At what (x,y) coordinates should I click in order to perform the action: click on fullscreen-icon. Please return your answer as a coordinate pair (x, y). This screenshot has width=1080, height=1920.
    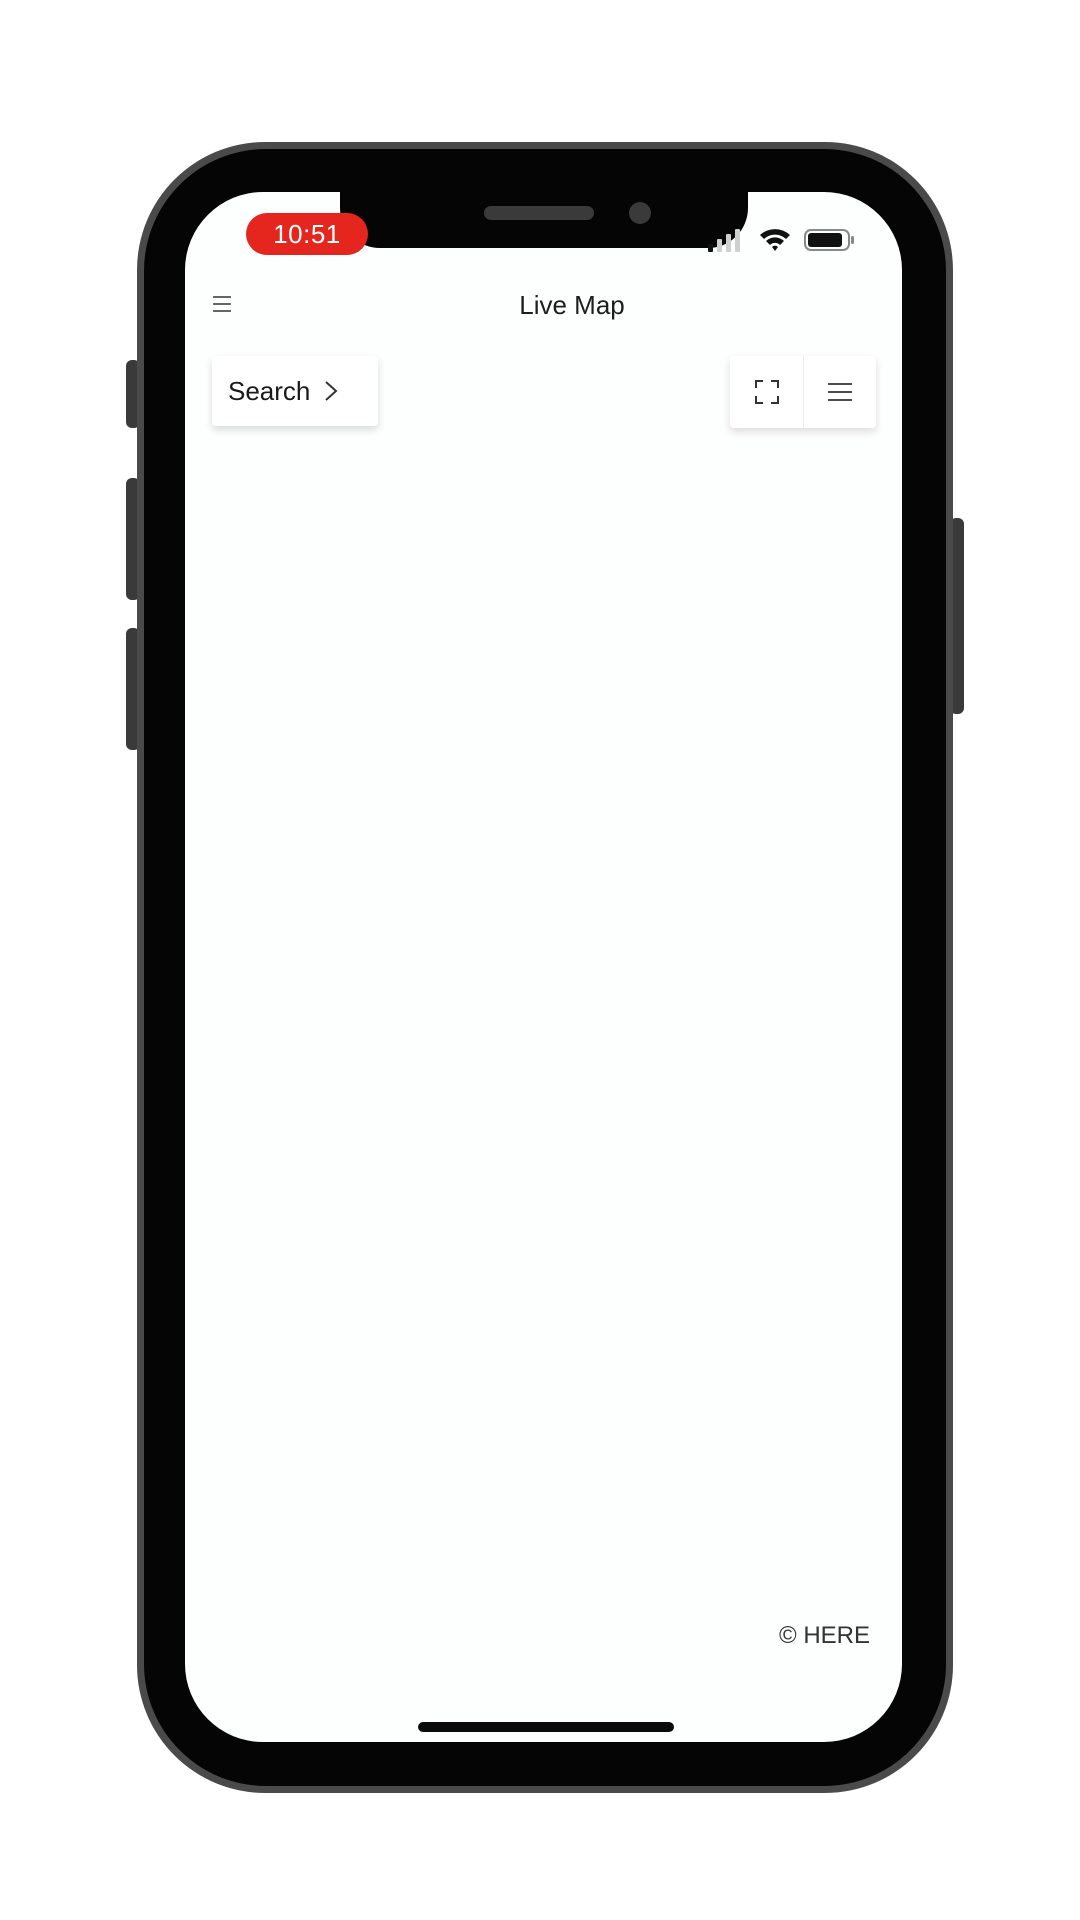
    Looking at the image, I should click on (766, 392).